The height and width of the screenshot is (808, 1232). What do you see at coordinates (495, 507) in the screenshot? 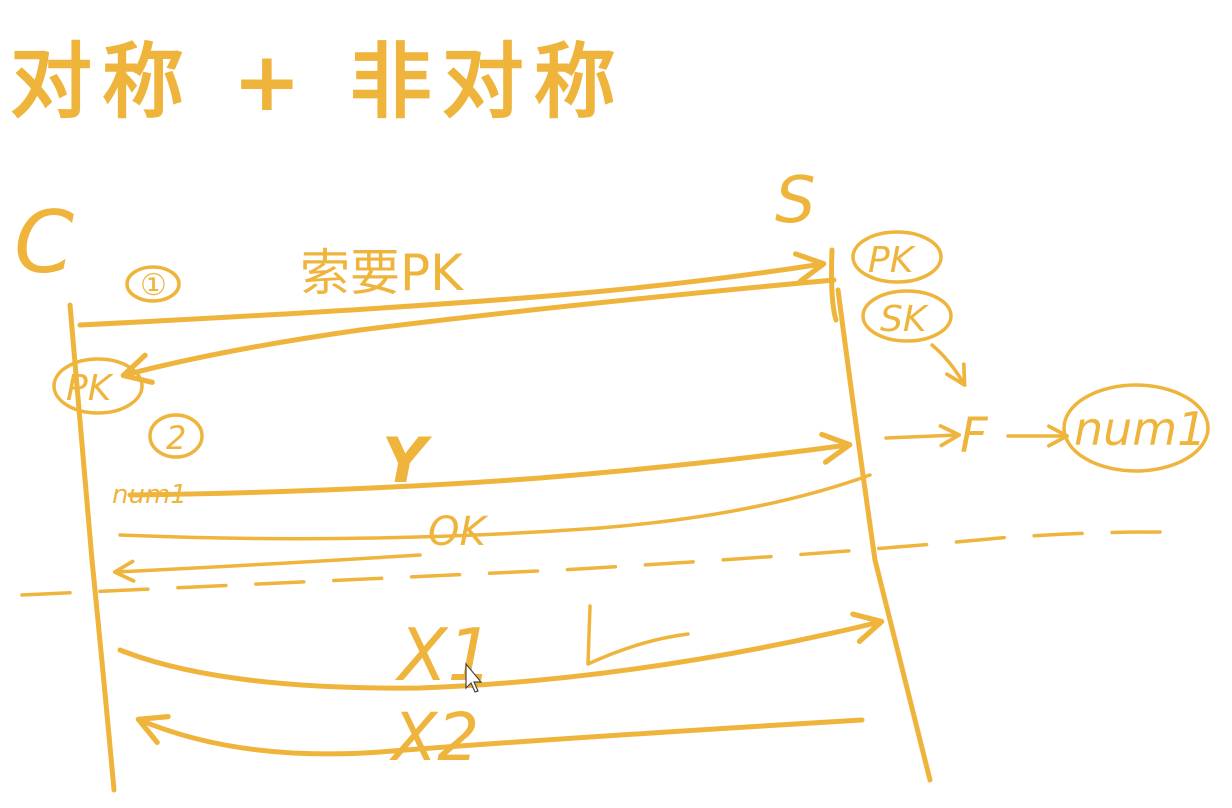
I see `msg-ok-underline` at bounding box center [495, 507].